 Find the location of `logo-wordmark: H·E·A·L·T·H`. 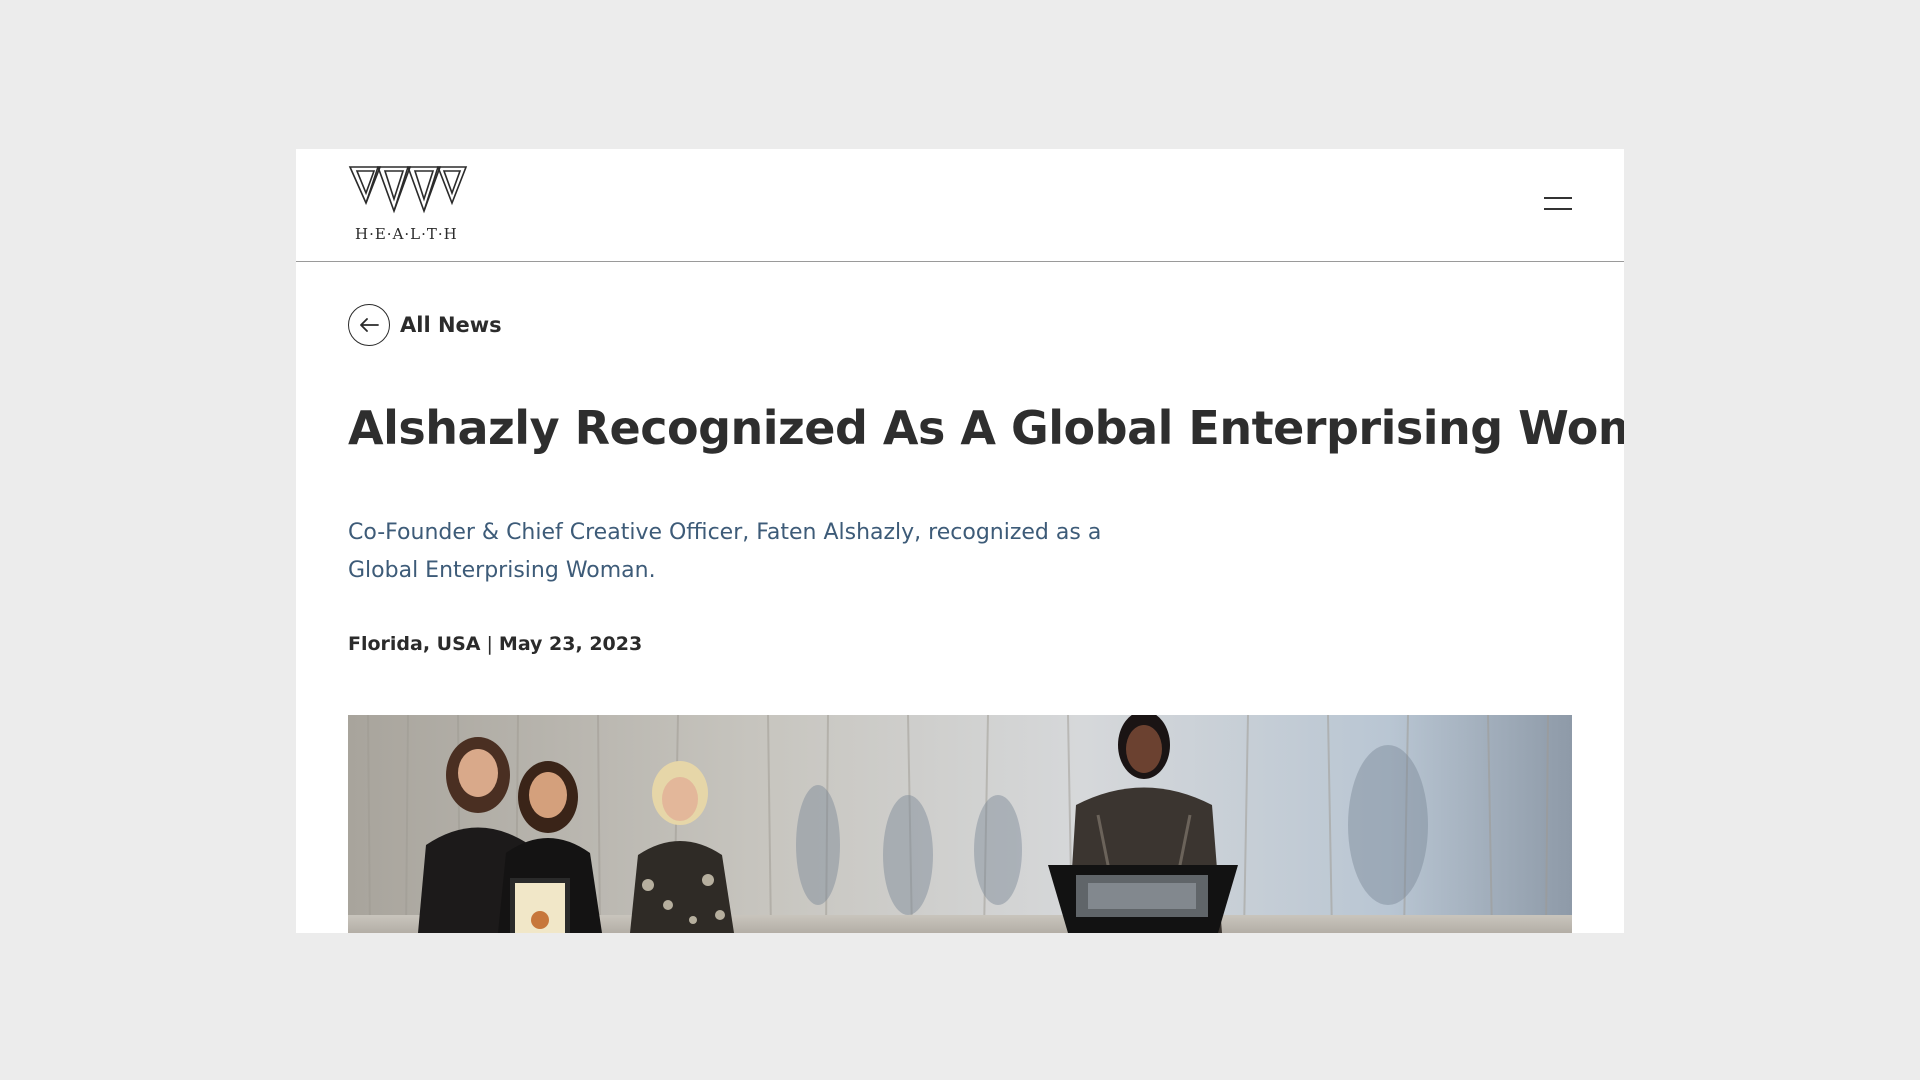

logo-wordmark: H·E·A·L·T·H is located at coordinates (406, 234).